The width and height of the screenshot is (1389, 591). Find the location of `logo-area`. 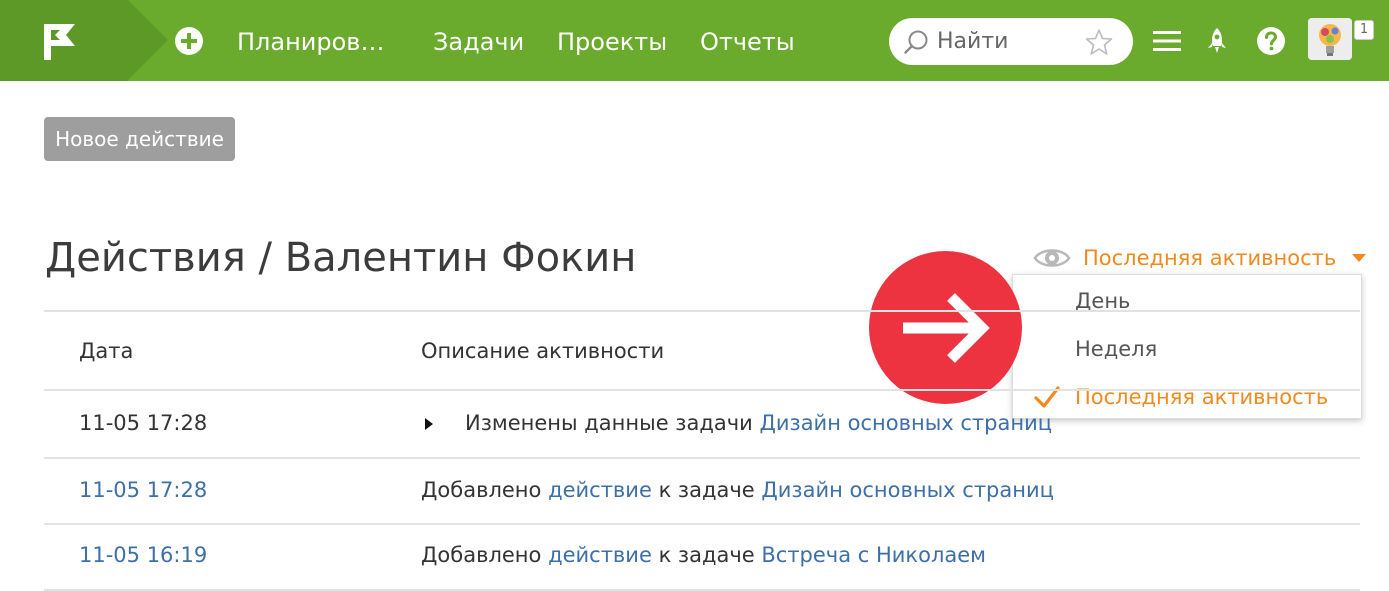

logo-area is located at coordinates (64, 40).